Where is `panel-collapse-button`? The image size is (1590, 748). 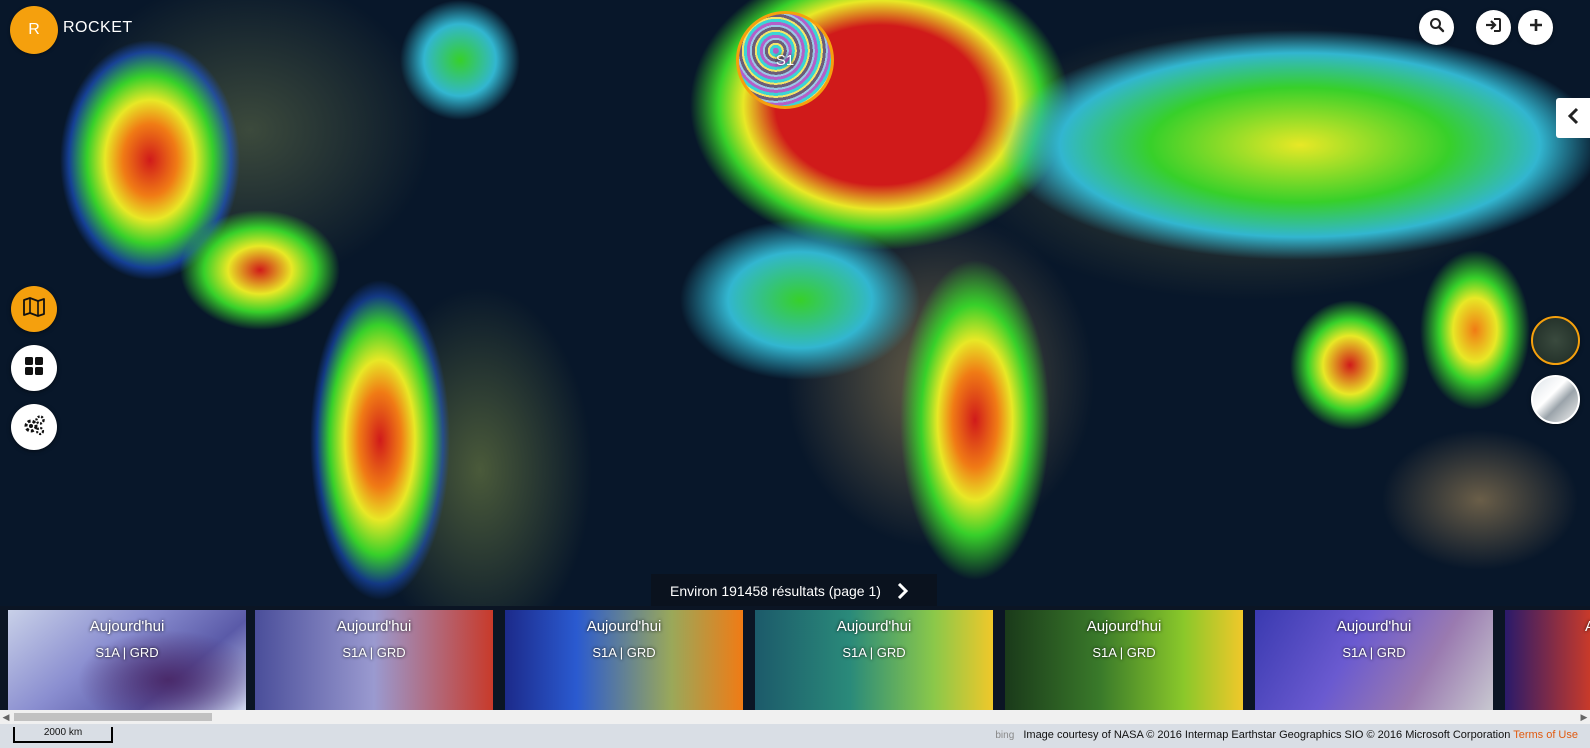
panel-collapse-button is located at coordinates (1573, 118).